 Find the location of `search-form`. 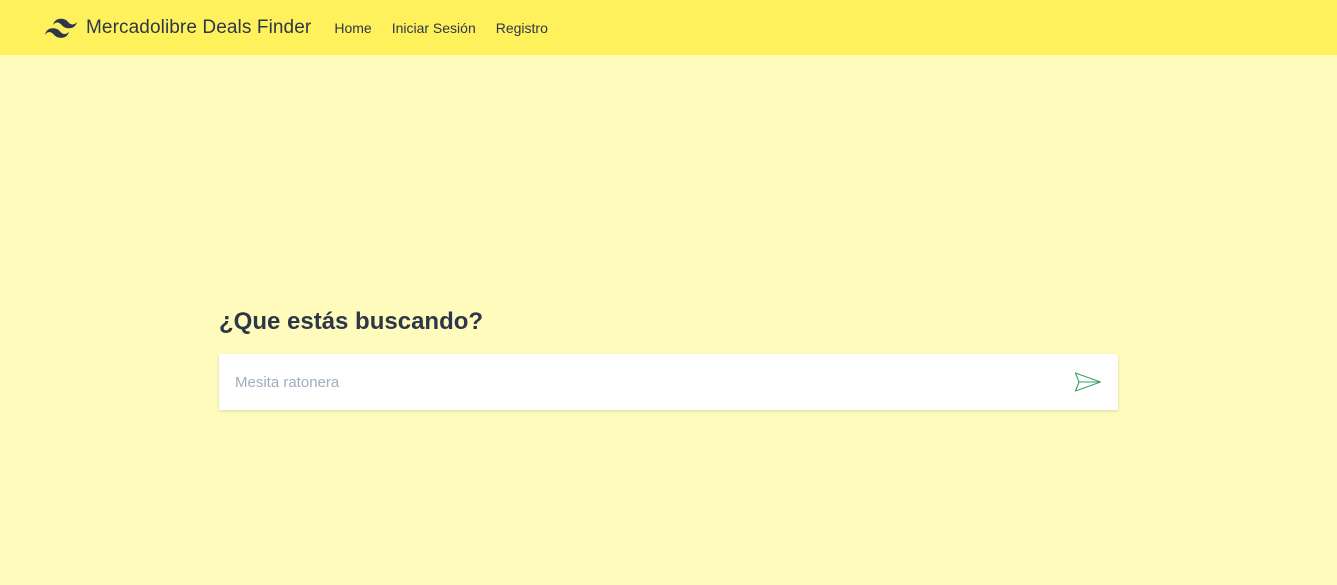

search-form is located at coordinates (668, 382).